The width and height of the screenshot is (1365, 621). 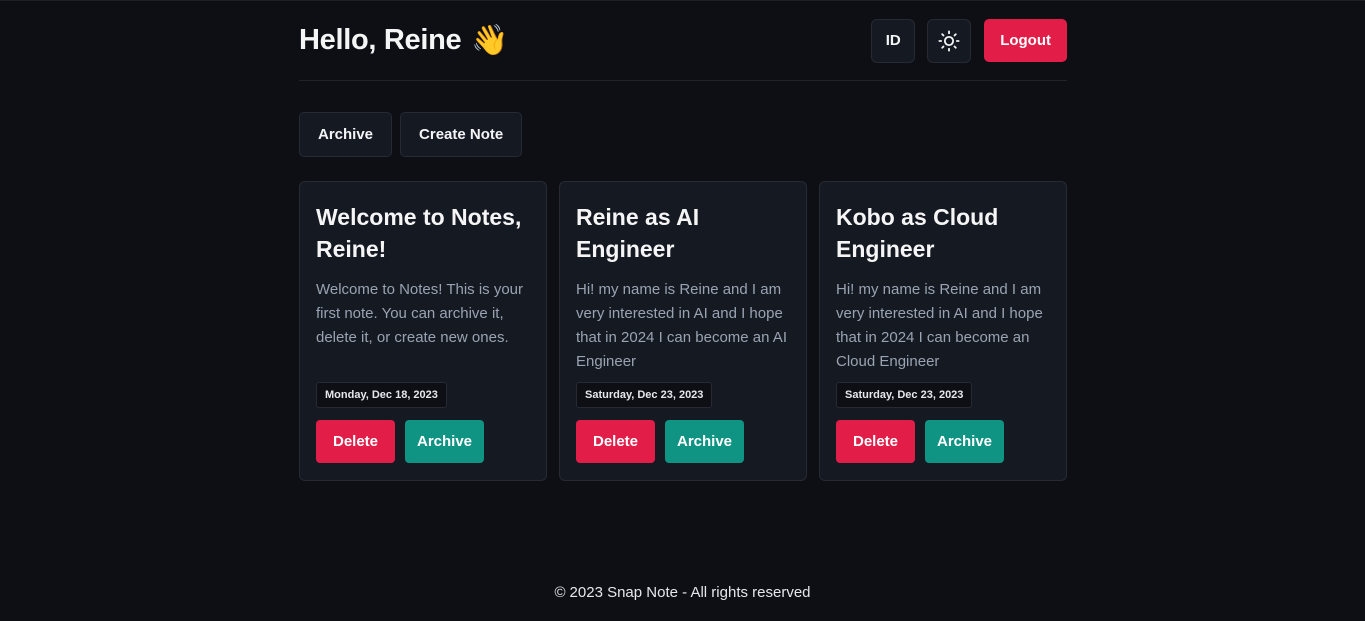 What do you see at coordinates (346, 134) in the screenshot?
I see `archive-page-button: Archive` at bounding box center [346, 134].